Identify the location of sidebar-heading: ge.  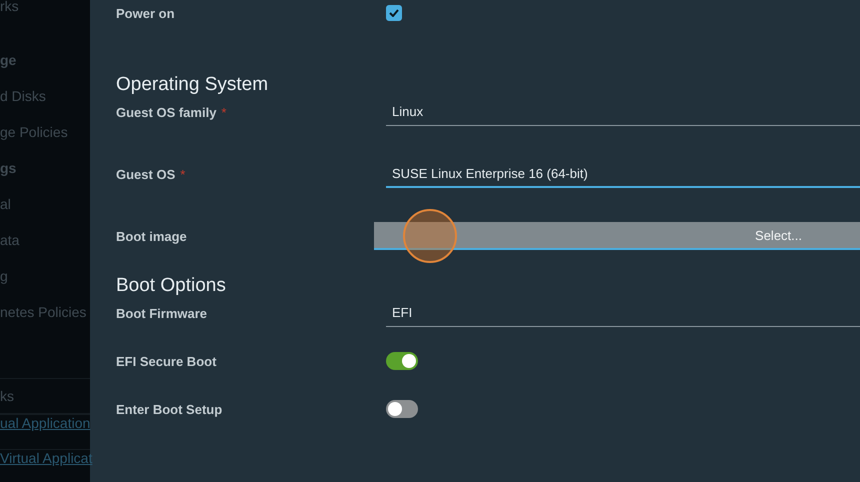
(9, 60).